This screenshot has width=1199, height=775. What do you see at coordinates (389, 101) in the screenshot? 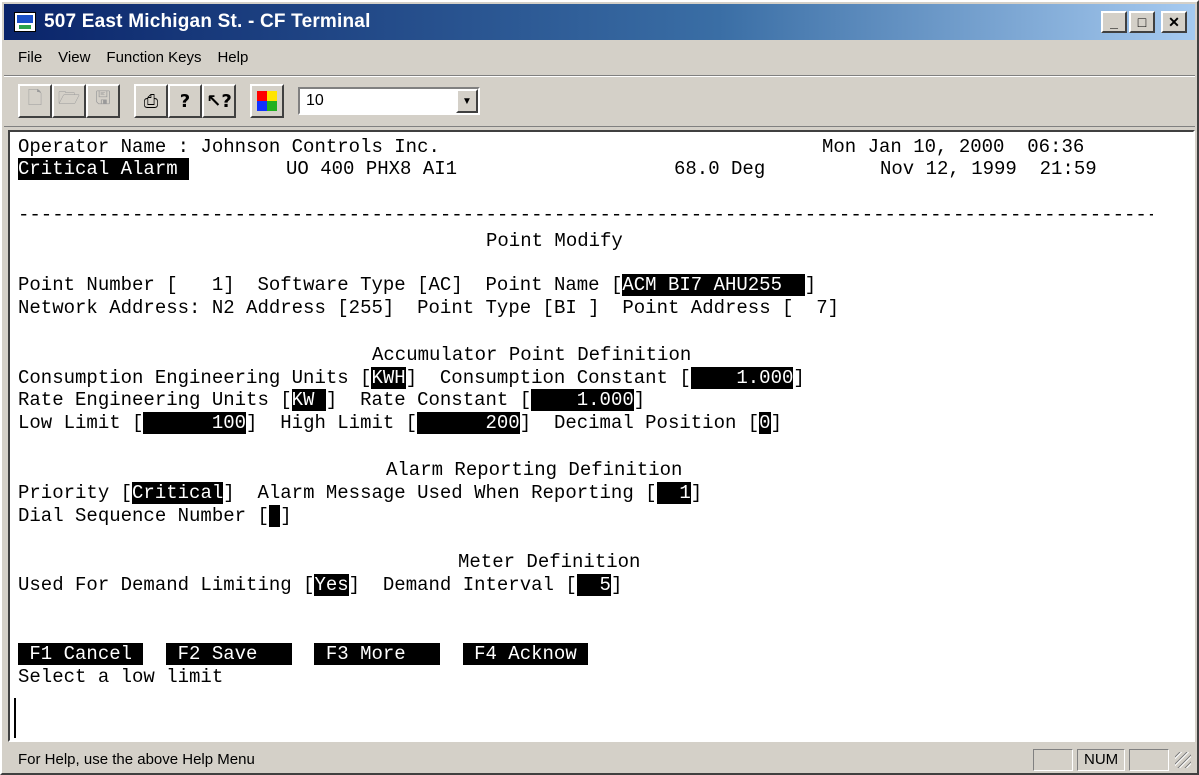
I see `font-size-select: 10 ▼` at bounding box center [389, 101].